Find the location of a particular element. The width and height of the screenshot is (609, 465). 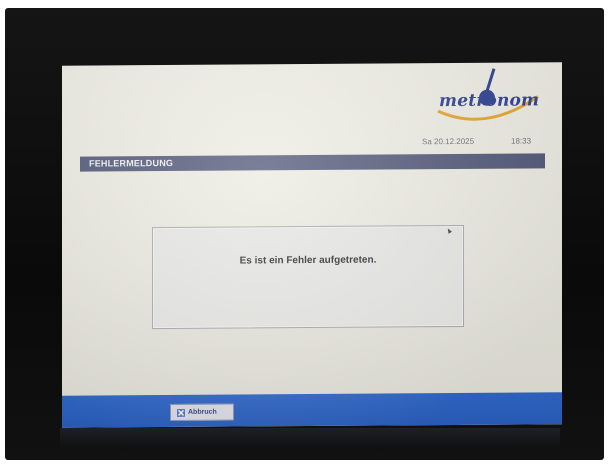

title-bar: FEHLERMELDUNG is located at coordinates (312, 162).